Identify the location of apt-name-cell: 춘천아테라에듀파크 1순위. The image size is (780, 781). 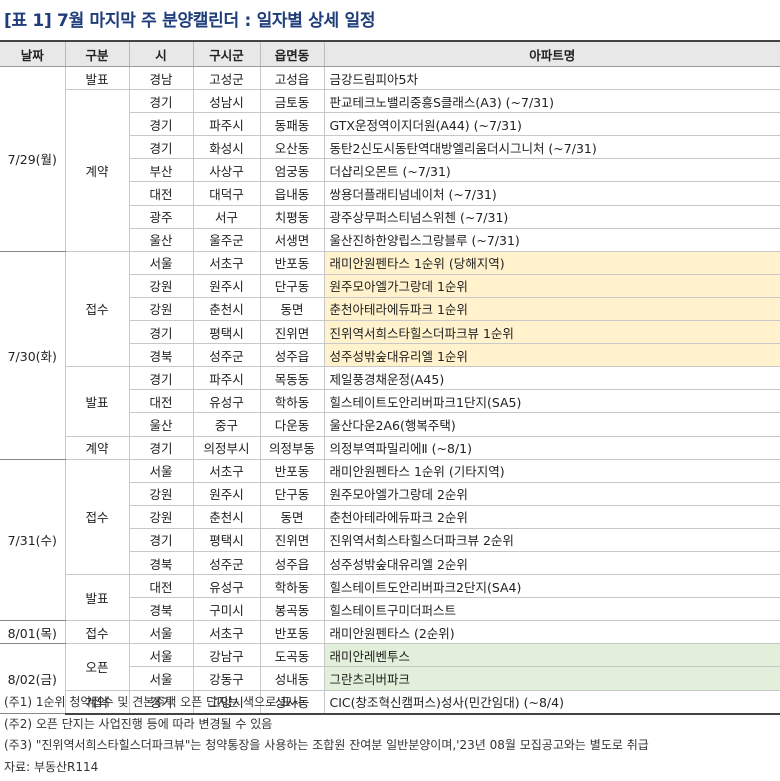
(551, 308).